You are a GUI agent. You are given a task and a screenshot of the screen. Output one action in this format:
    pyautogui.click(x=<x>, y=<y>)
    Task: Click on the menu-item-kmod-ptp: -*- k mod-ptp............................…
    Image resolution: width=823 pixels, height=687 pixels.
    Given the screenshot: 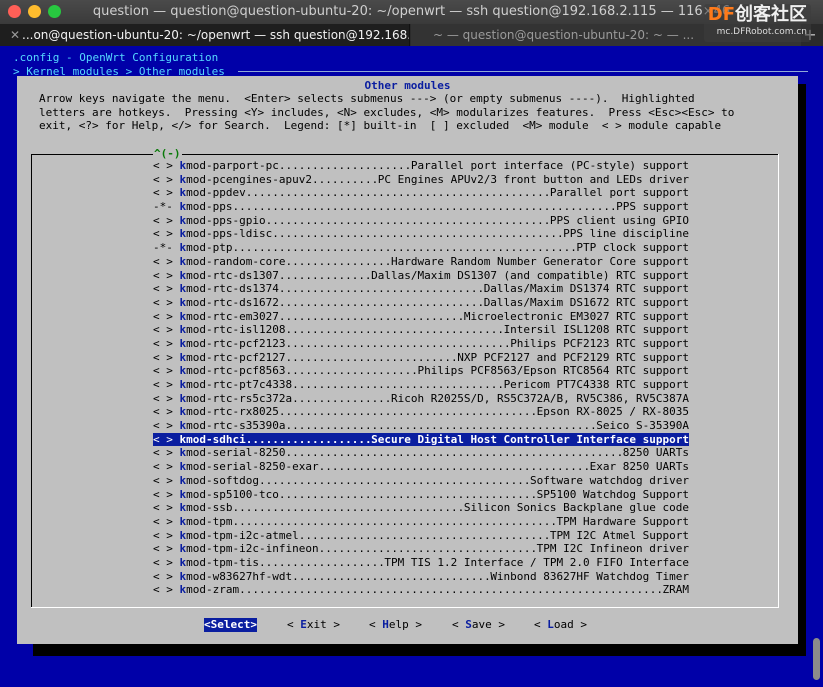 What is the action you would take?
    pyautogui.click(x=421, y=248)
    